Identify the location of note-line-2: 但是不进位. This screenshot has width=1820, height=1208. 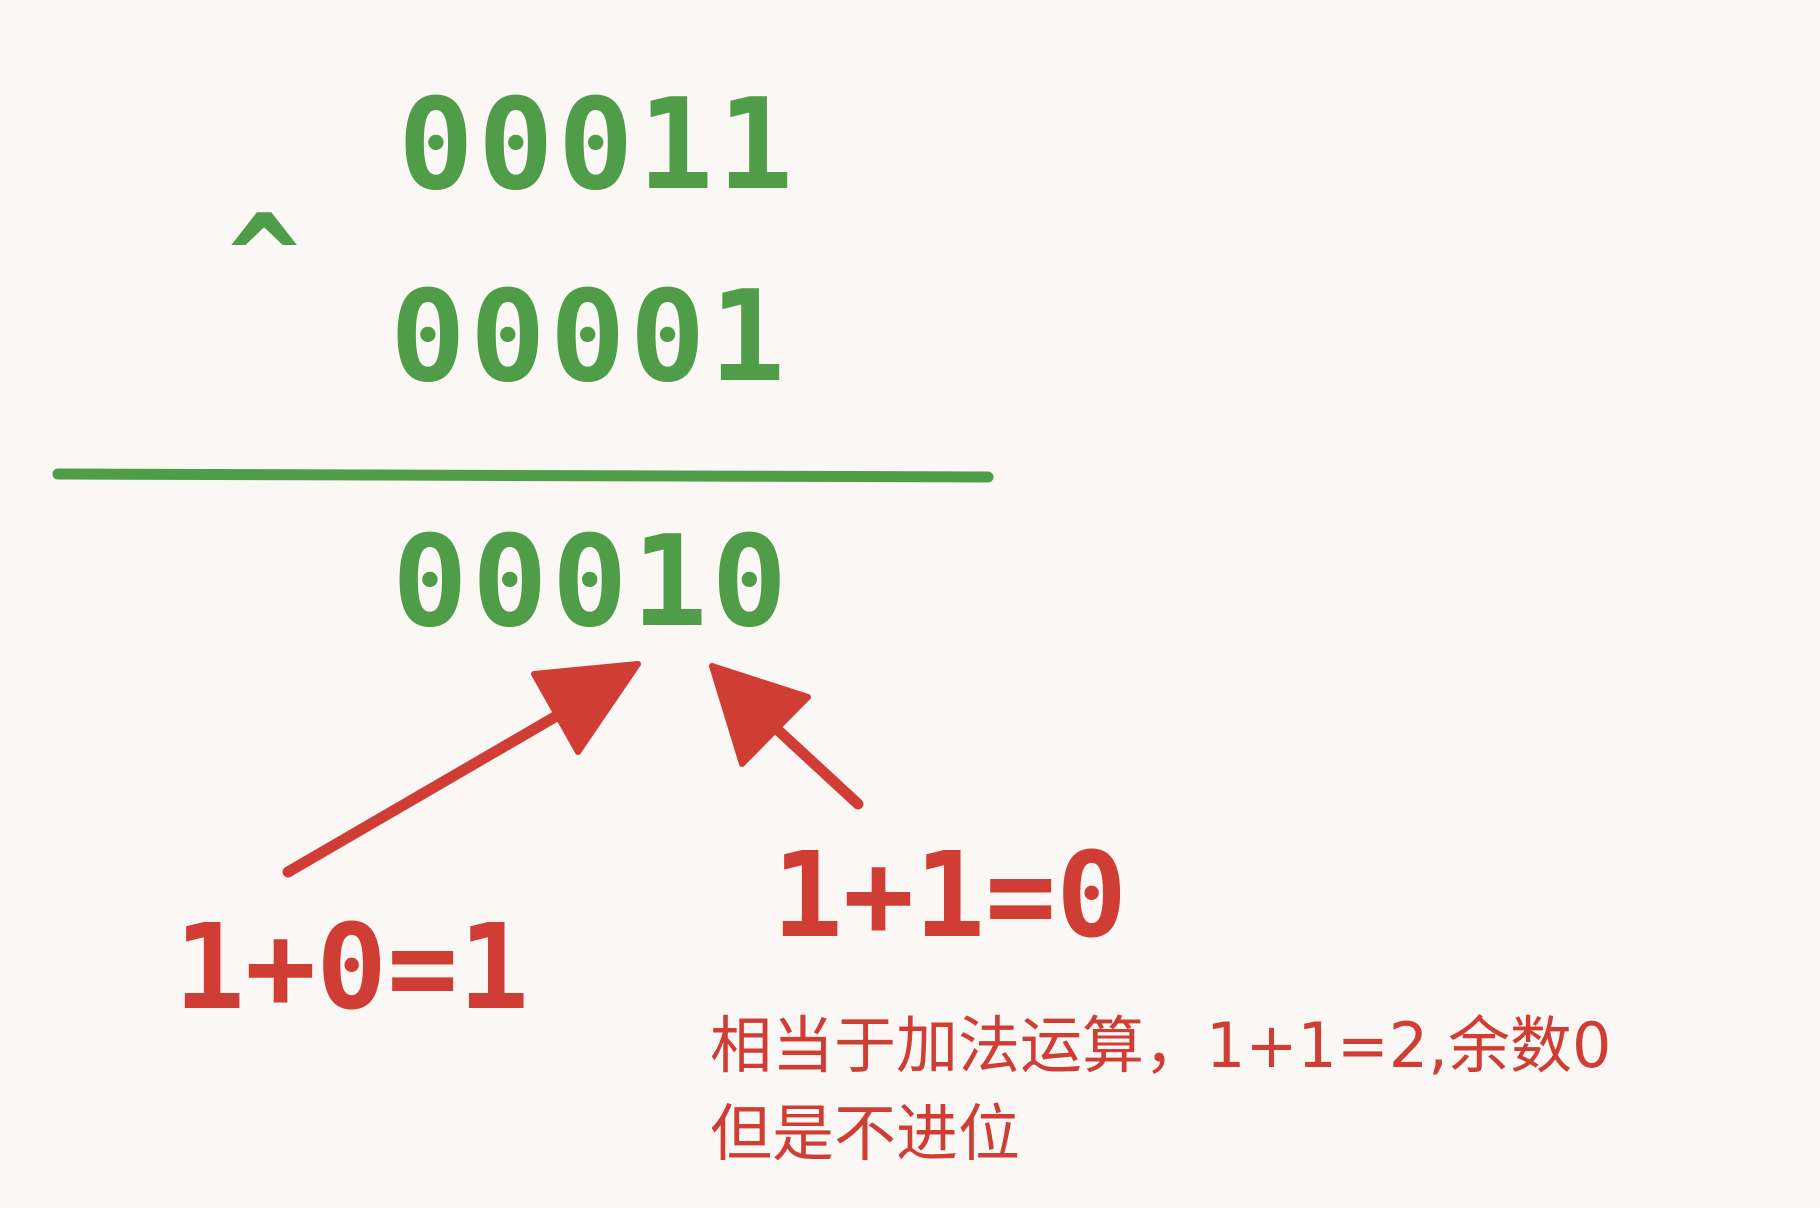
(865, 1133).